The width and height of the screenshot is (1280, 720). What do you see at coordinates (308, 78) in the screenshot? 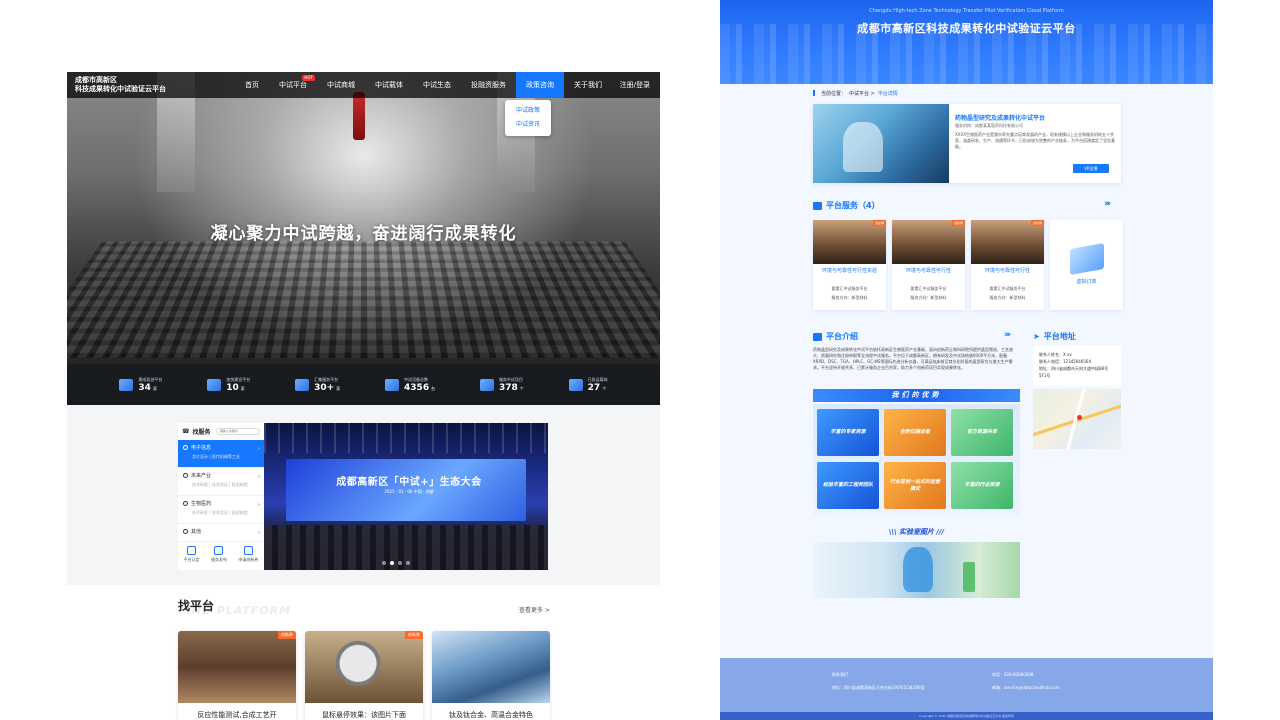
I see `hot-badge: HOT` at bounding box center [308, 78].